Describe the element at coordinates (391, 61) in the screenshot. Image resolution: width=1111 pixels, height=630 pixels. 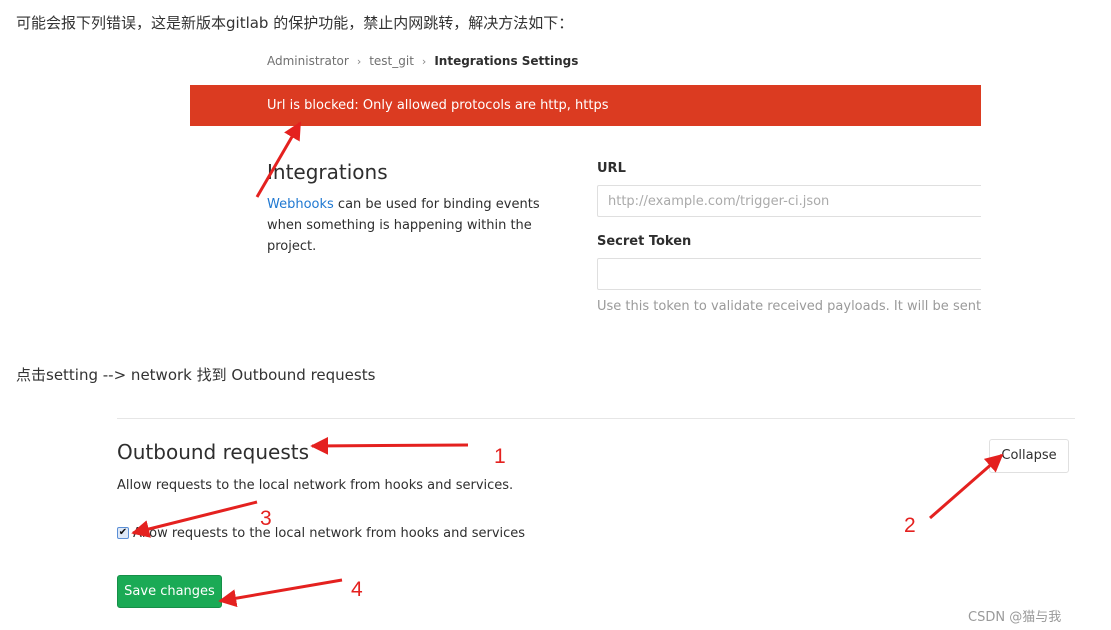
I see `breadcrumb-item-project: test_git` at that location.